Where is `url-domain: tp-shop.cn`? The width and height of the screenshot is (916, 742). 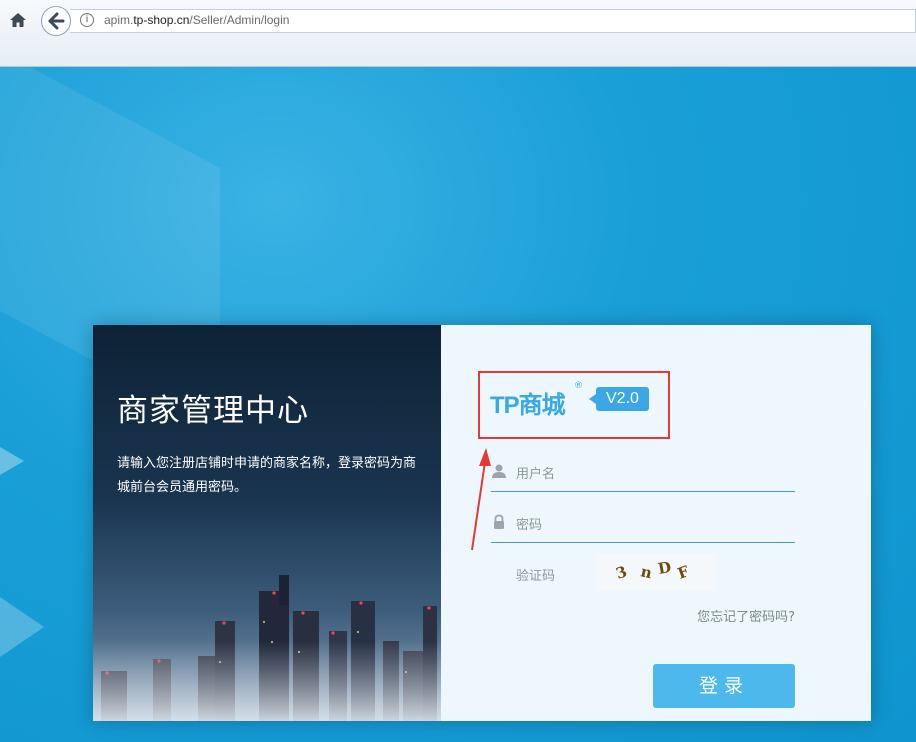
url-domain: tp-shop.cn is located at coordinates (161, 20).